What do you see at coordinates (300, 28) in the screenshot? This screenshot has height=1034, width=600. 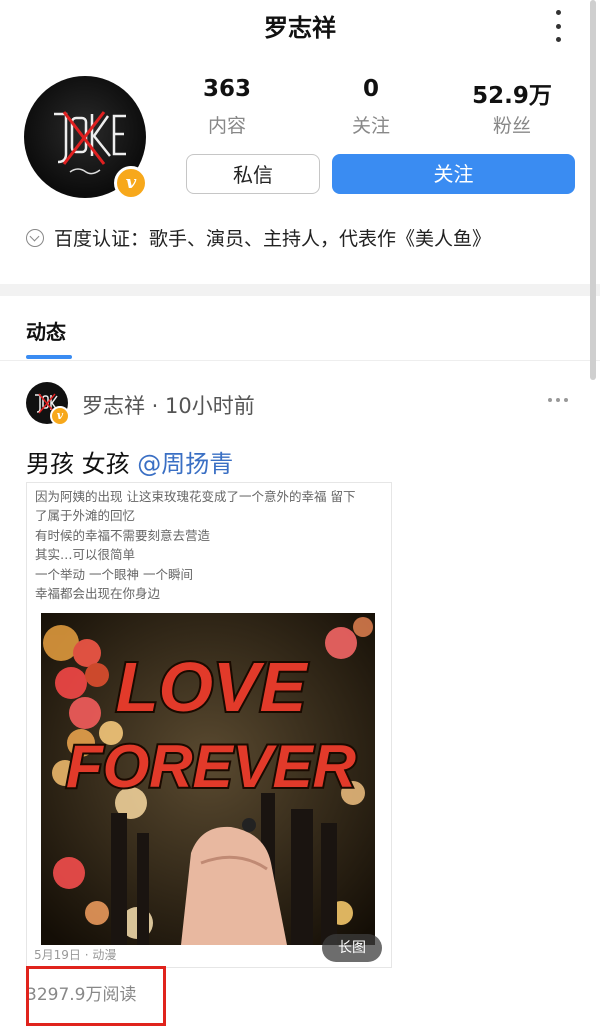 I see `page-title: 罗志祥` at bounding box center [300, 28].